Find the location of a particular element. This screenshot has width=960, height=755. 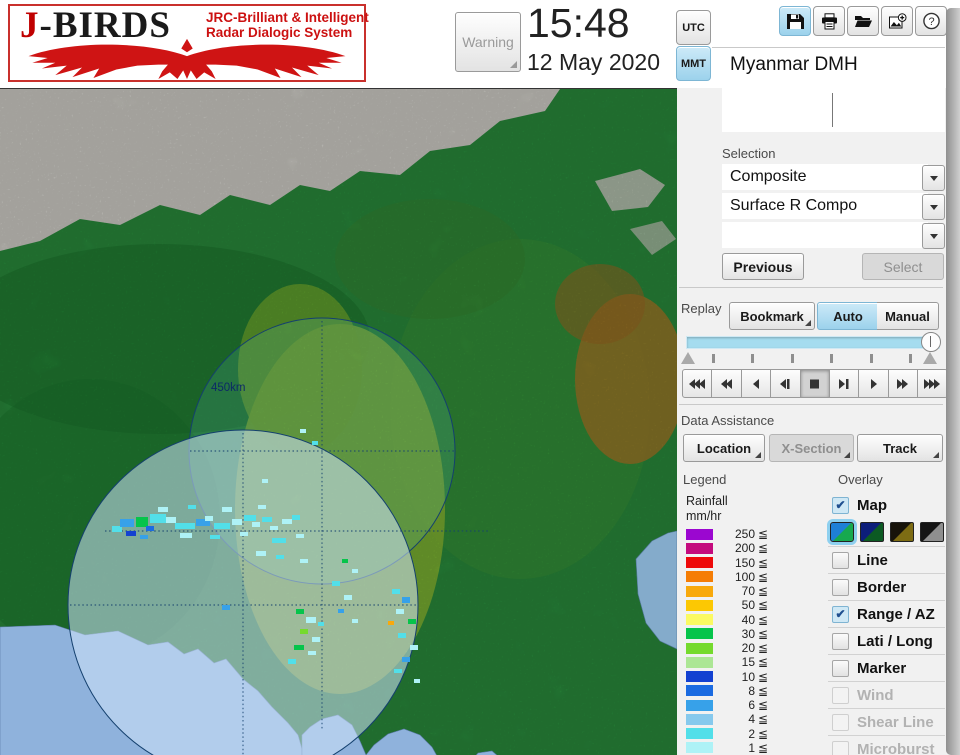

bookmark-button: Bookmark is located at coordinates (772, 316).